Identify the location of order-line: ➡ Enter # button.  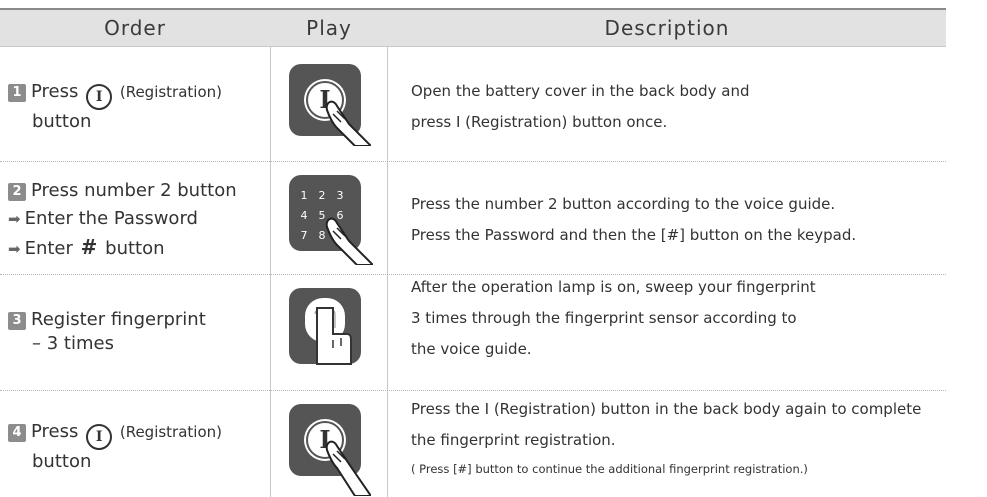
(138, 248).